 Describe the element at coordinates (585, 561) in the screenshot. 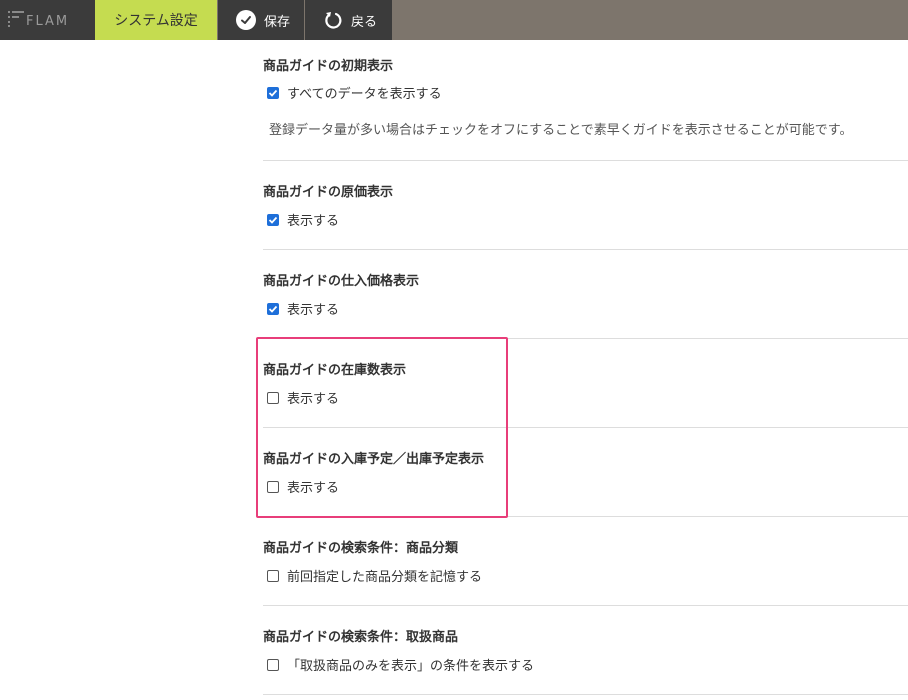

I see `setting-search-category: 商品ガイドの検索条件：商品分類 前回指定した商品分類を記憶する` at that location.